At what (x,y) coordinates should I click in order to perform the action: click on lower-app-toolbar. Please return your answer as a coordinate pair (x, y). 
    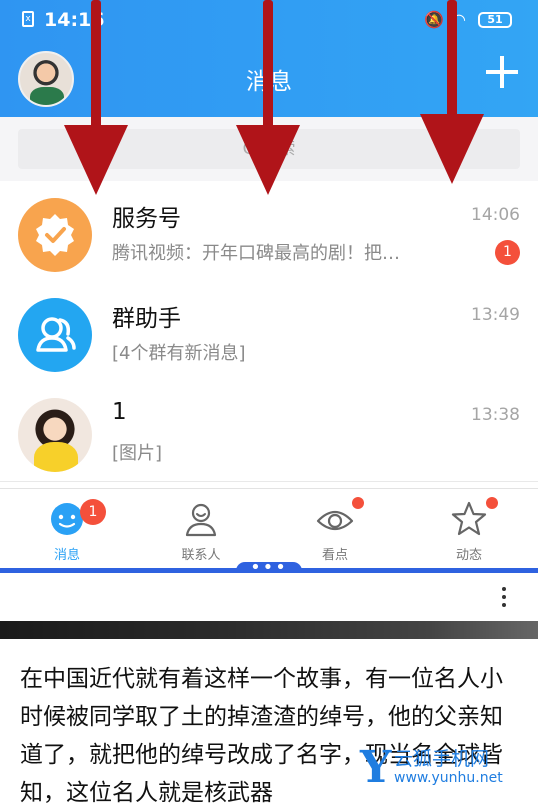
    Looking at the image, I should click on (269, 597).